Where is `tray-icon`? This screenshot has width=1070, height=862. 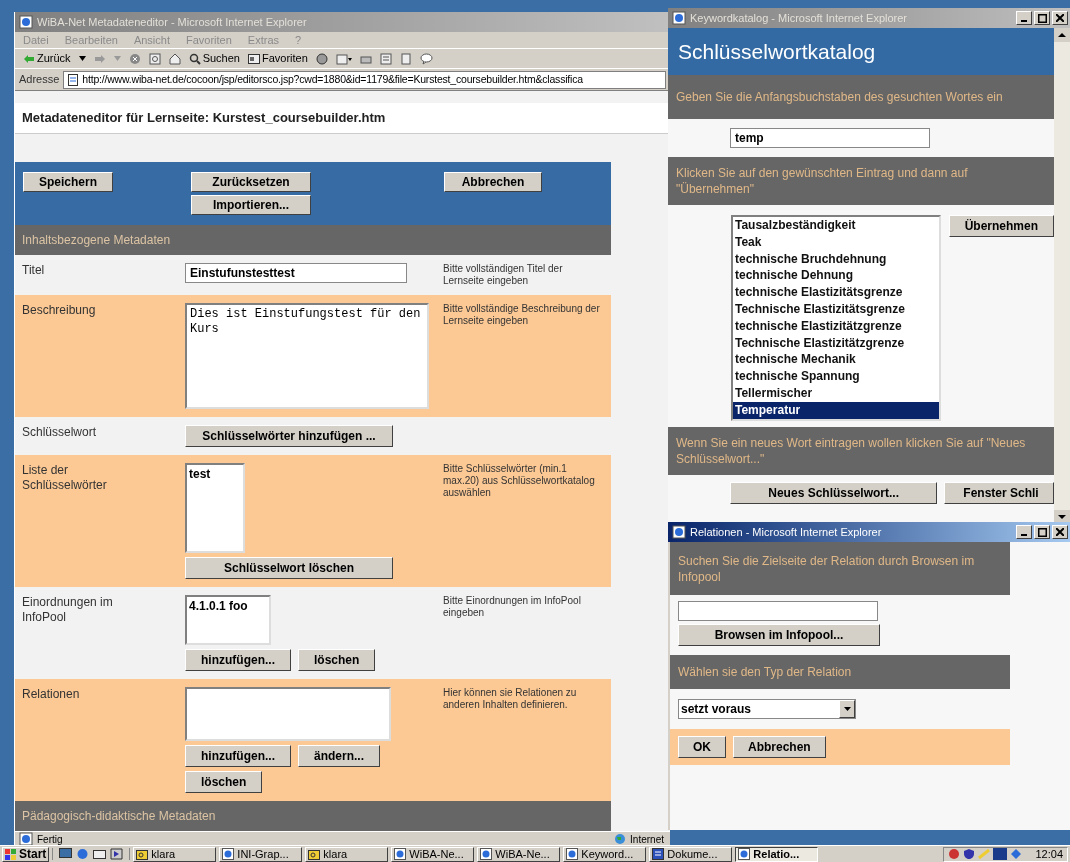 tray-icon is located at coordinates (984, 854).